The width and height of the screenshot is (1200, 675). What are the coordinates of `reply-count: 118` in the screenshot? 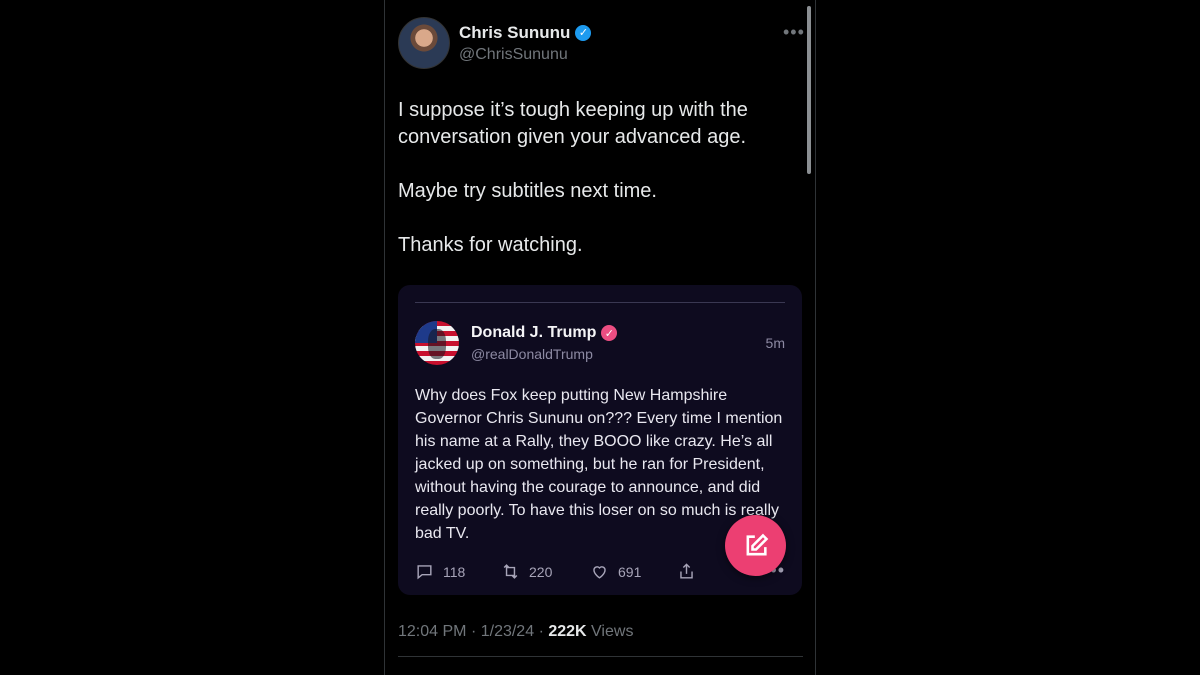 It's located at (454, 571).